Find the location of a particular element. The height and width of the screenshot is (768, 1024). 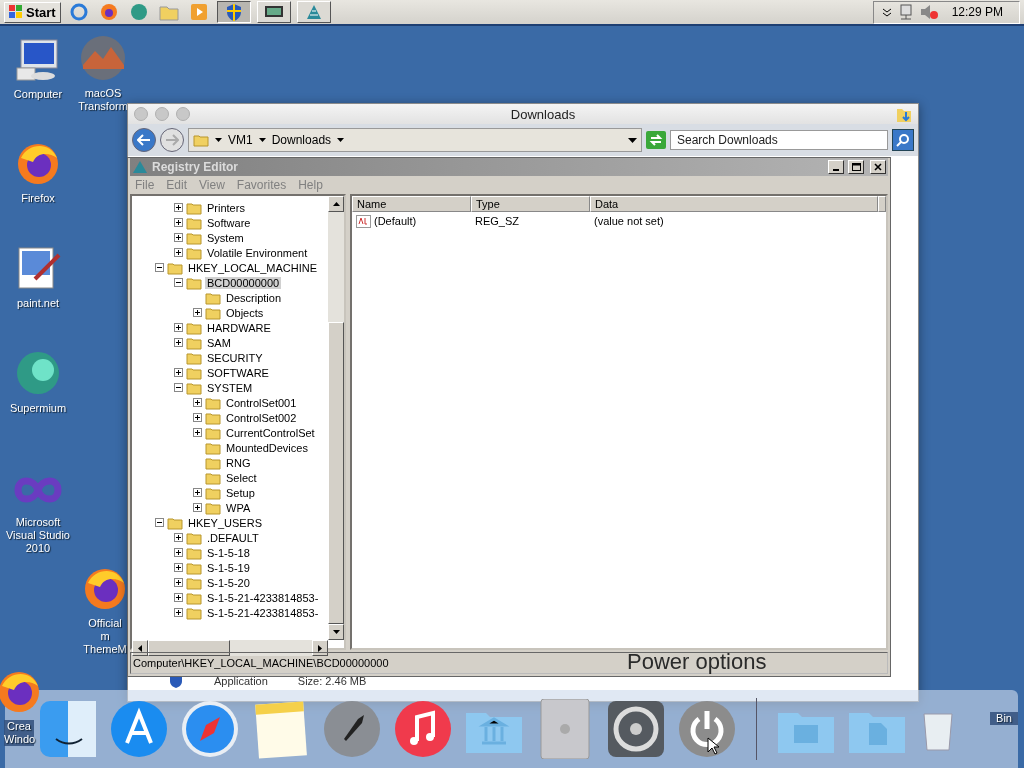

desktop-icon-label: Crea Windo is located at coordinates (19, 733).